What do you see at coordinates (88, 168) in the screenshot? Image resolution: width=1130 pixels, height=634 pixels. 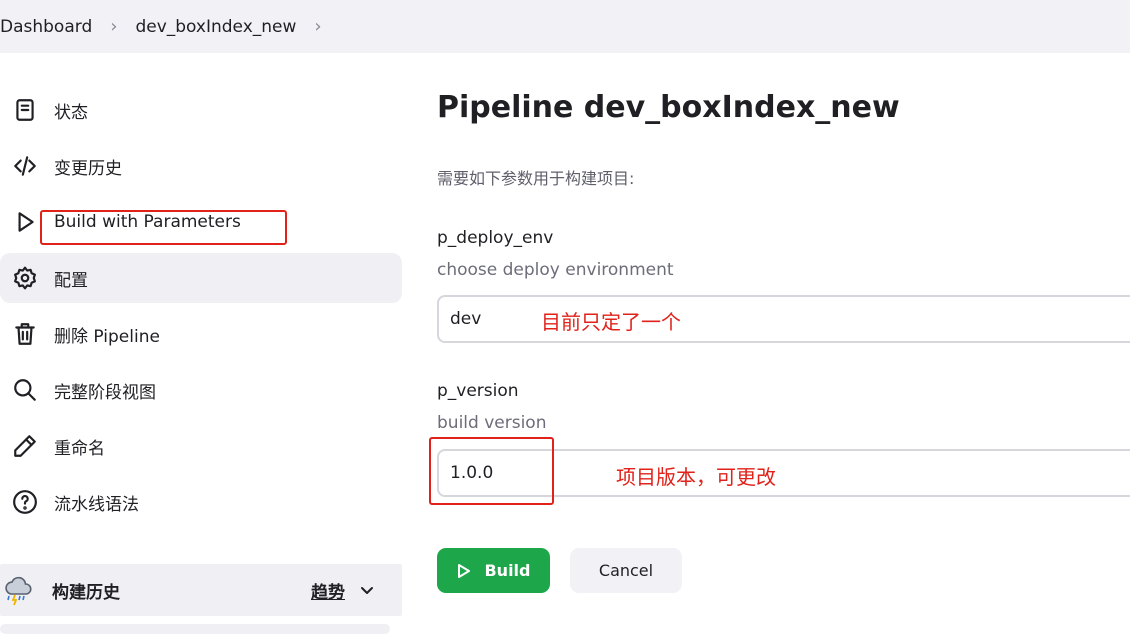 I see `sidebar-item-label: 变更历史` at bounding box center [88, 168].